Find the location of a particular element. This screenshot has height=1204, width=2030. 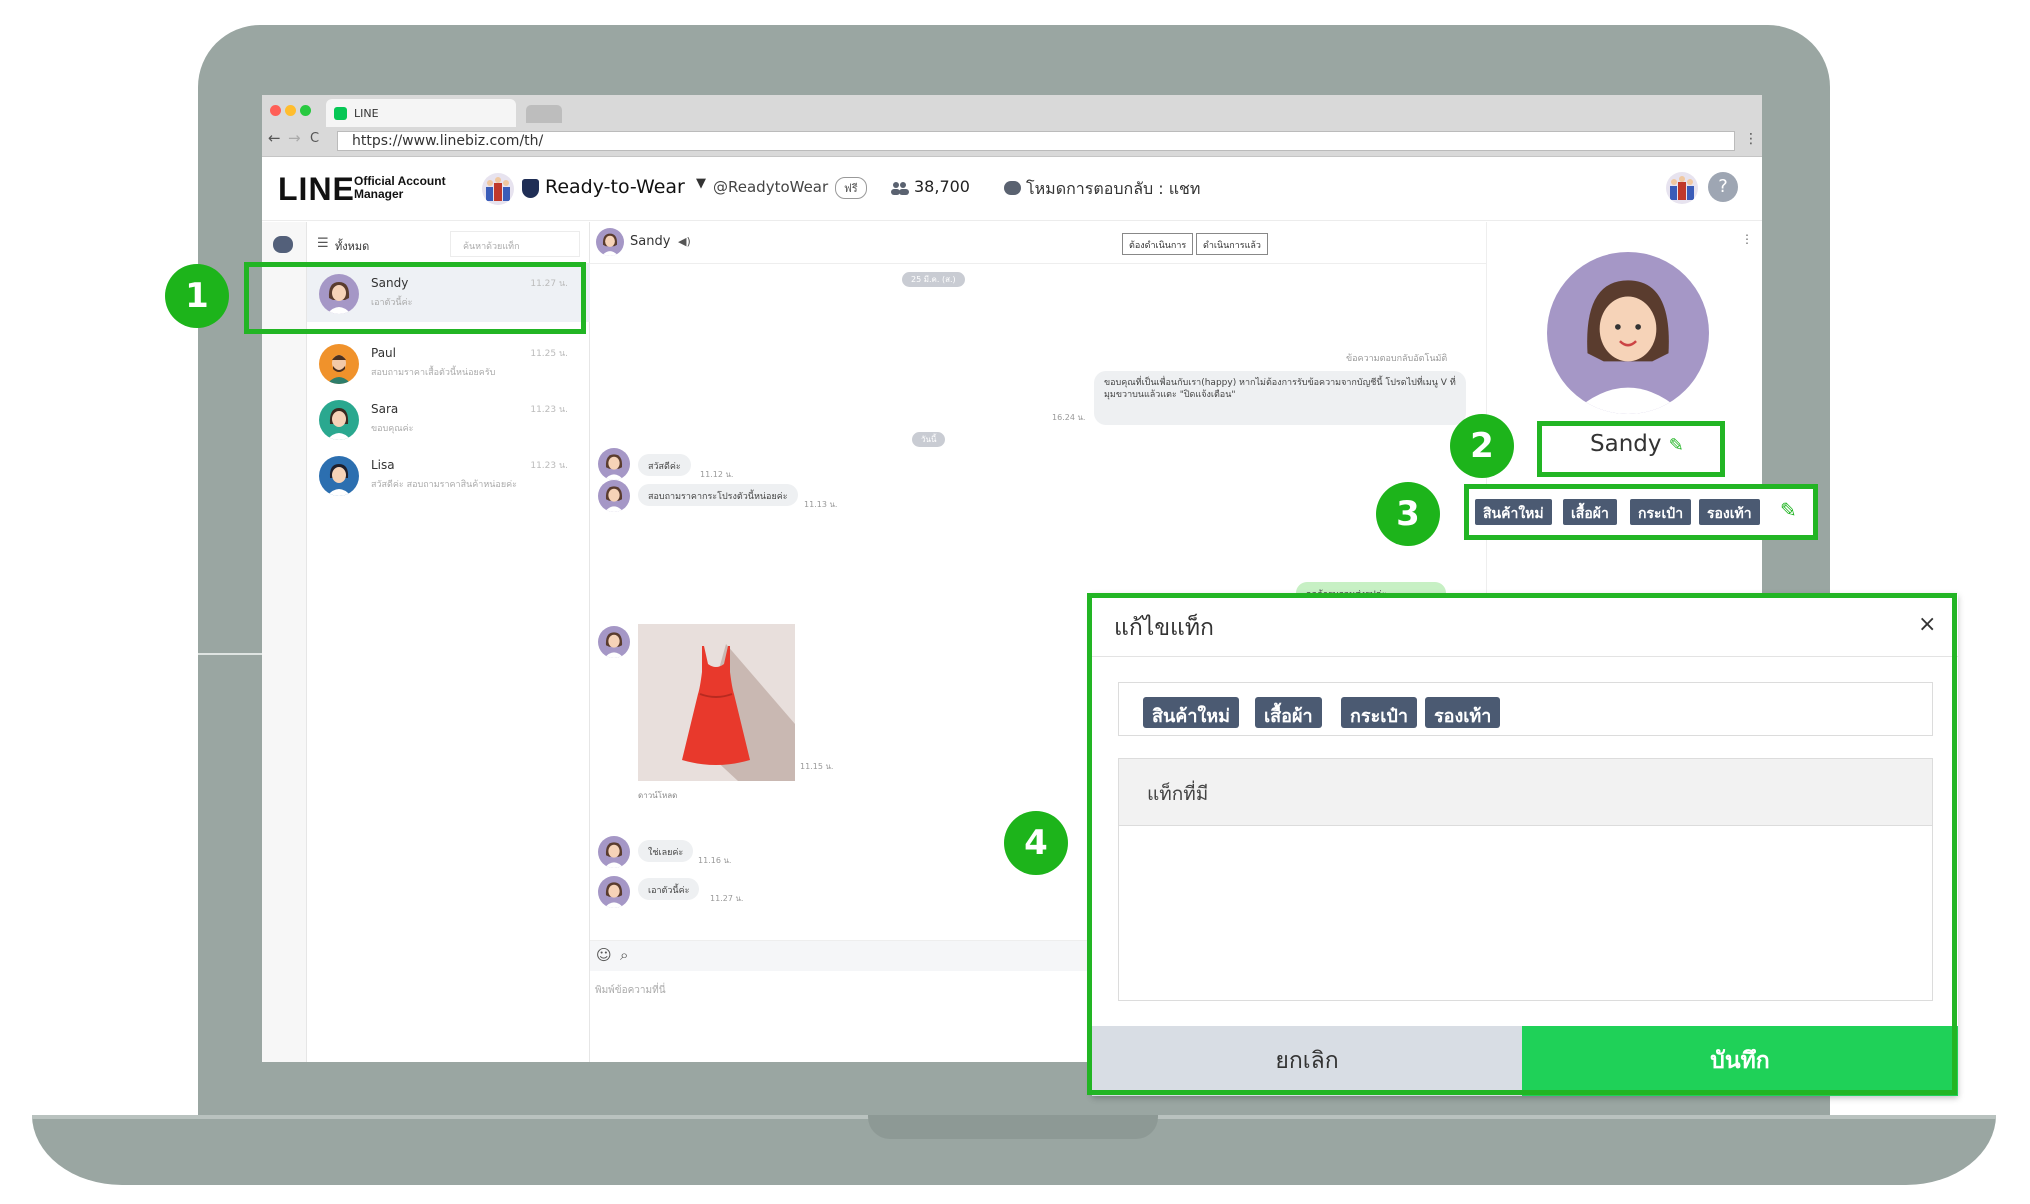

address-bar: https://www.linebiz.com/th/ is located at coordinates (1036, 141).